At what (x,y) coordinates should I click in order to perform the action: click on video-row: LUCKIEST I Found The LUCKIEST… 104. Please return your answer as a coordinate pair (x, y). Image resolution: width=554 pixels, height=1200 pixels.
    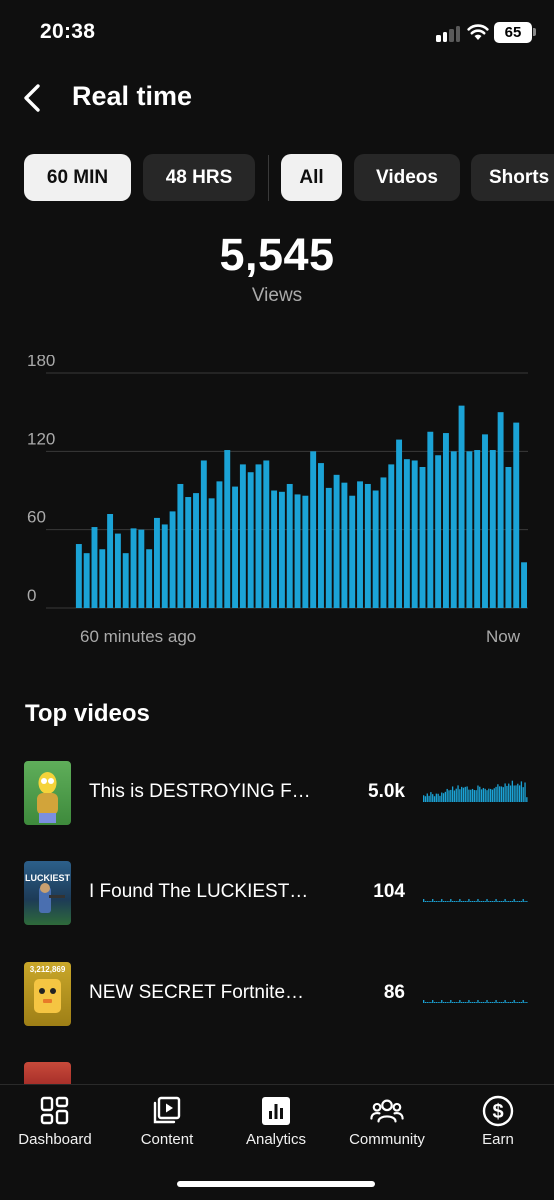
    Looking at the image, I should click on (277, 896).